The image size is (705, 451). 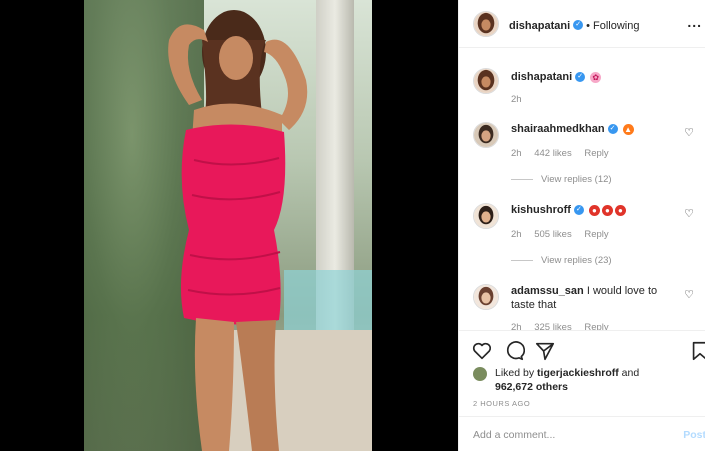 I want to click on share-icon, so click(x=545, y=351).